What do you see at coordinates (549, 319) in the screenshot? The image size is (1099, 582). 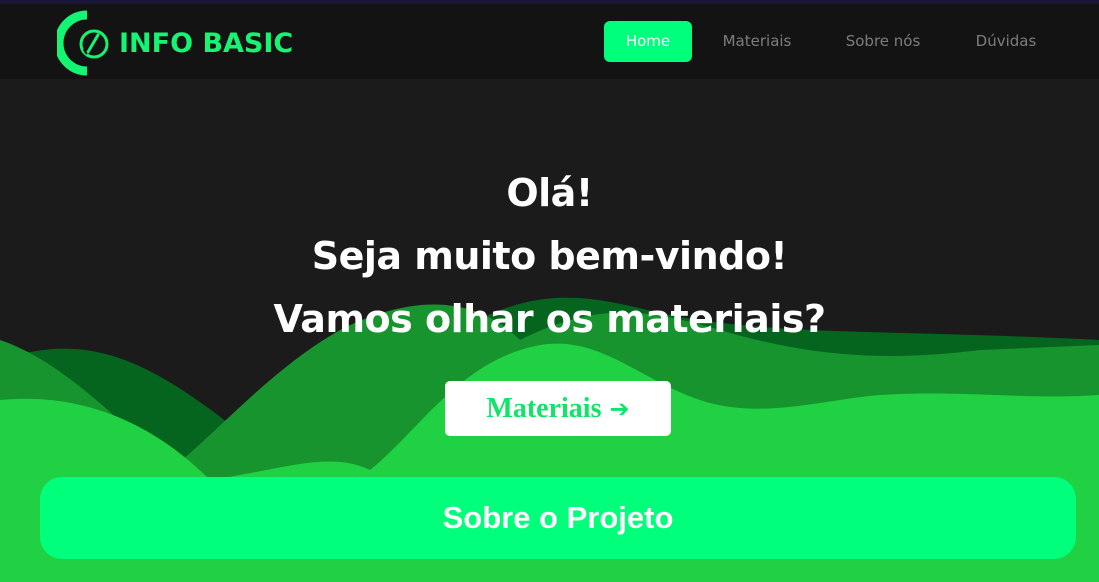 I see `hero-question: Vamos olhar os materiais?` at bounding box center [549, 319].